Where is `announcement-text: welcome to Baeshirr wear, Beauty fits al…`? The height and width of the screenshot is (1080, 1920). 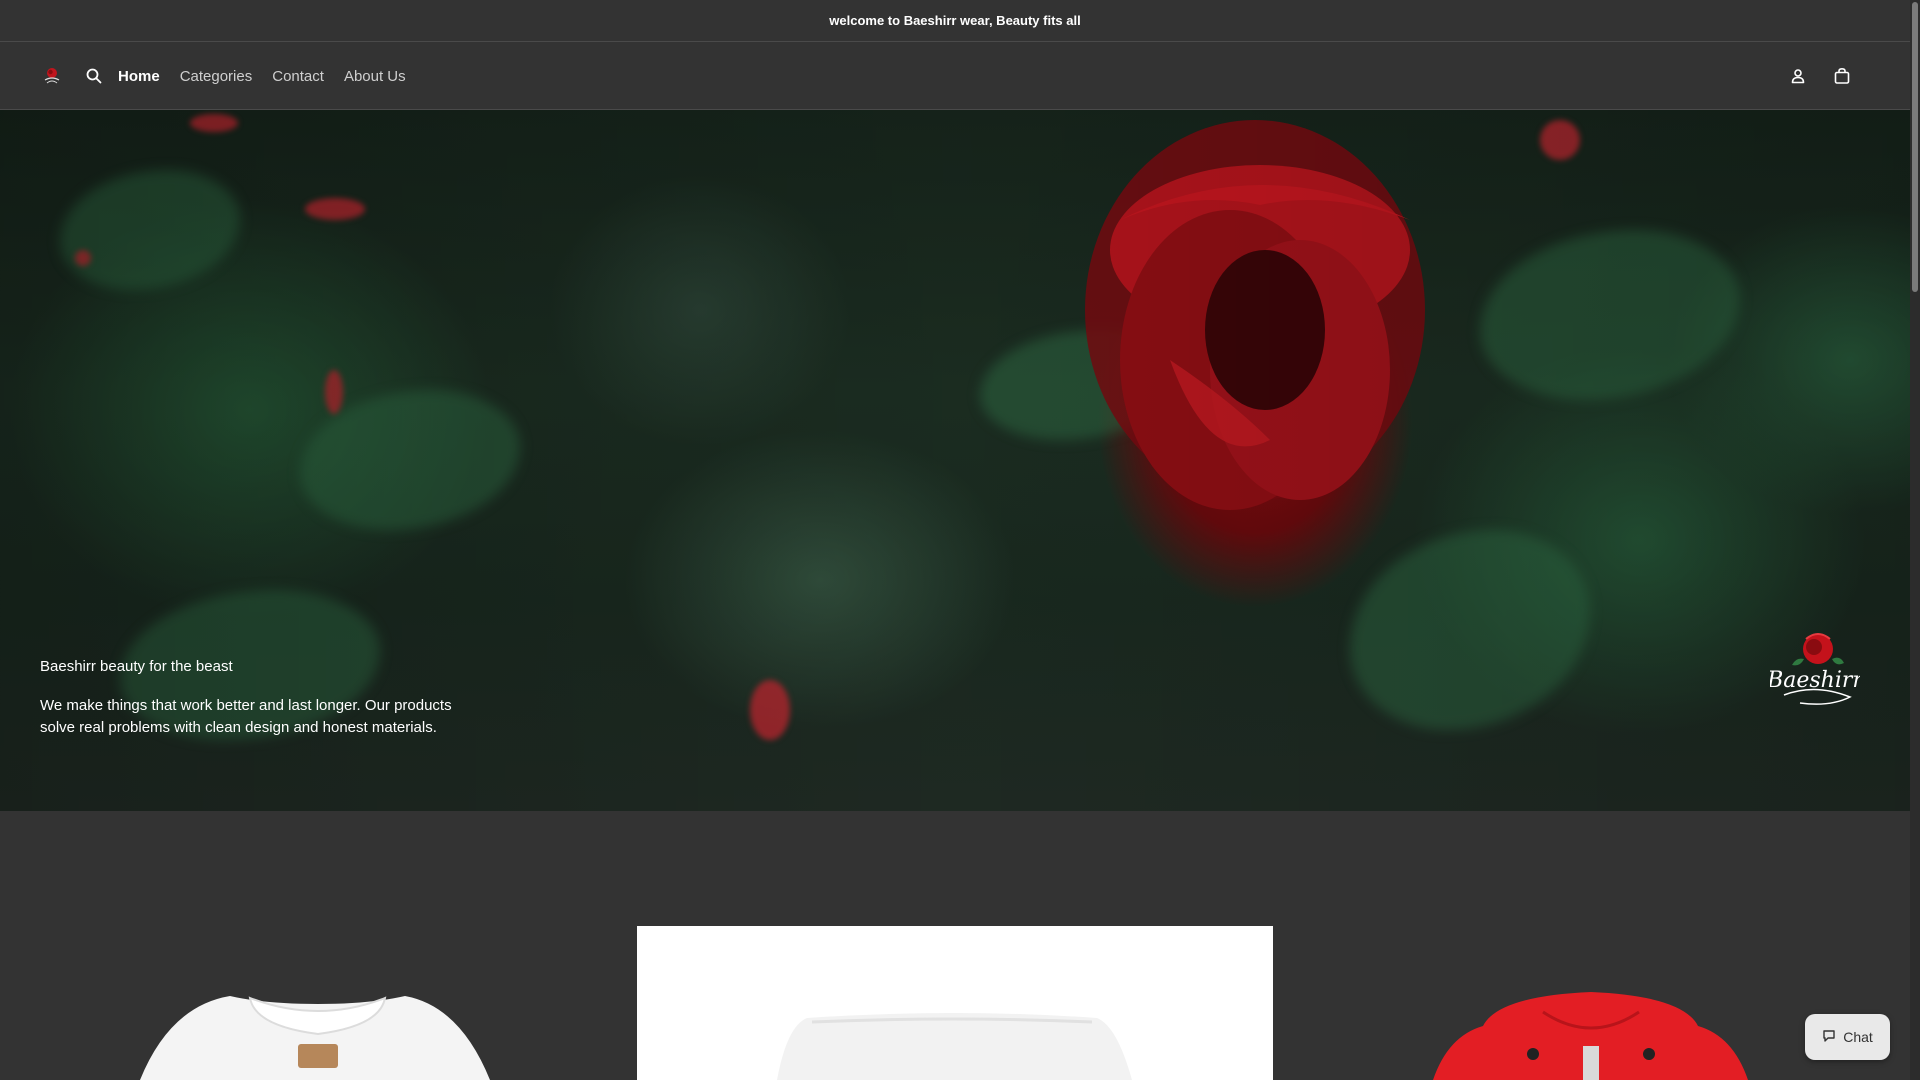 announcement-text: welcome to Baeshirr wear, Beauty fits al… is located at coordinates (955, 20).